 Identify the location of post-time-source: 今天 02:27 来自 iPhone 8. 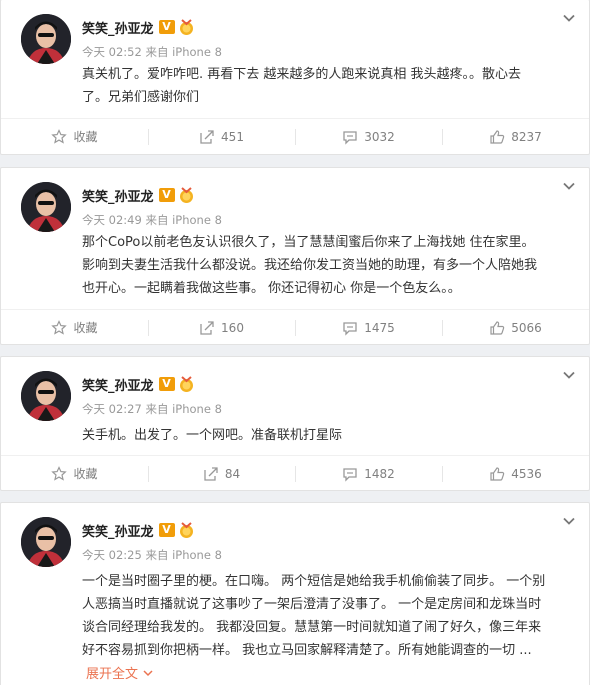
(152, 409).